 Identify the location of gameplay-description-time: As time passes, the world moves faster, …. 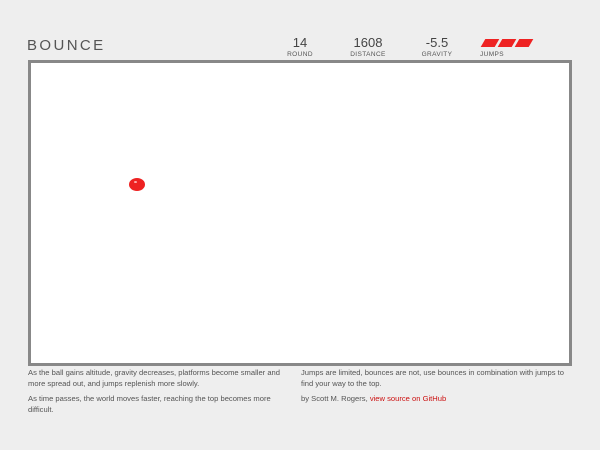
(149, 404).